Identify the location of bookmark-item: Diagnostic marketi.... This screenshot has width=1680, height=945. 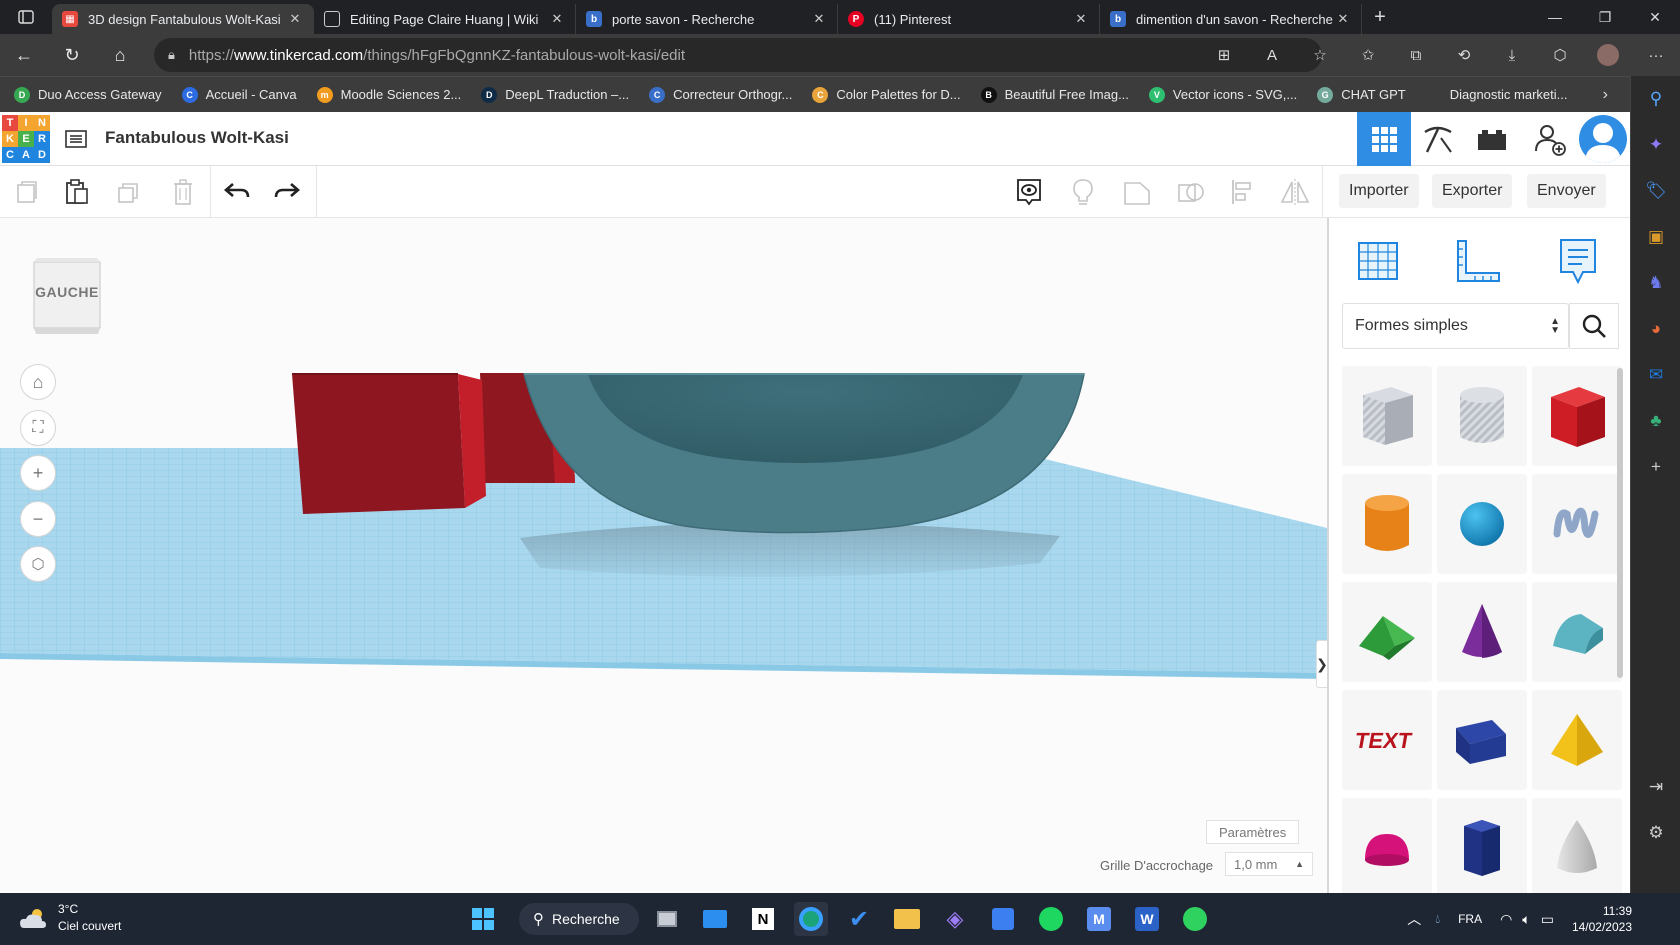
(1496, 94).